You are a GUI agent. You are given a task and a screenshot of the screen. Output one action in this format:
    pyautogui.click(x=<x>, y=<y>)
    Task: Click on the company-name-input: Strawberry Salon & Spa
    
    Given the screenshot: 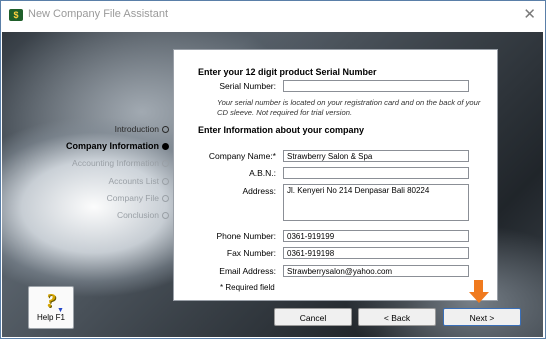 What is the action you would take?
    pyautogui.click(x=376, y=156)
    